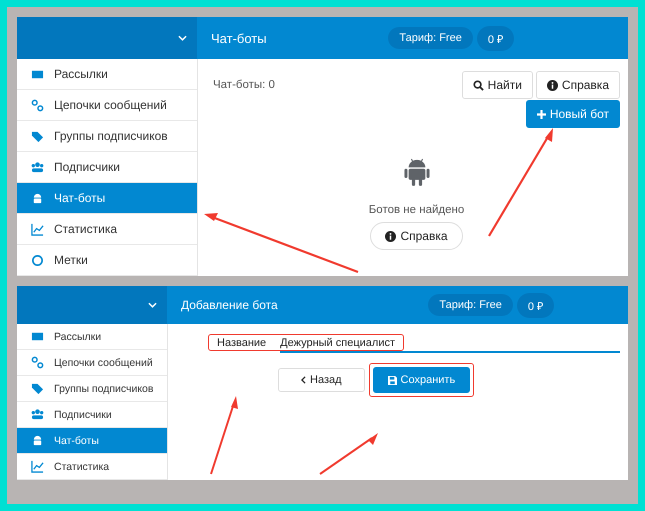 This screenshot has height=511, width=645. What do you see at coordinates (541, 114) in the screenshot?
I see `plus-icon` at bounding box center [541, 114].